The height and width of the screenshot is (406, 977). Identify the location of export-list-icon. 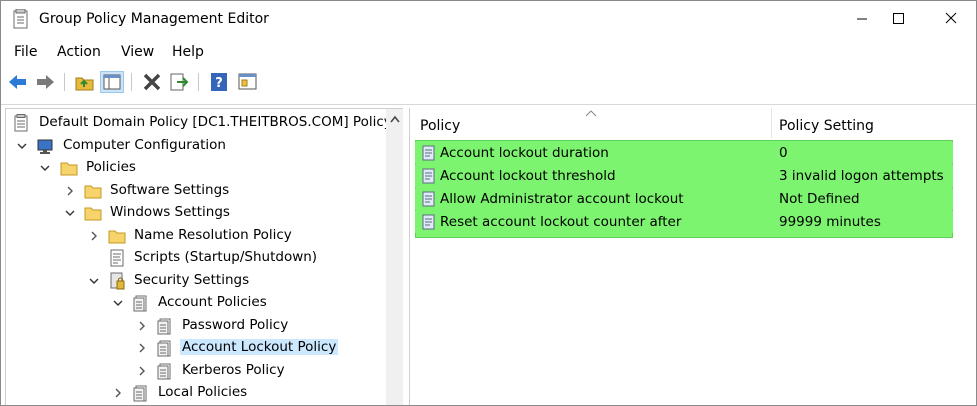
(179, 82).